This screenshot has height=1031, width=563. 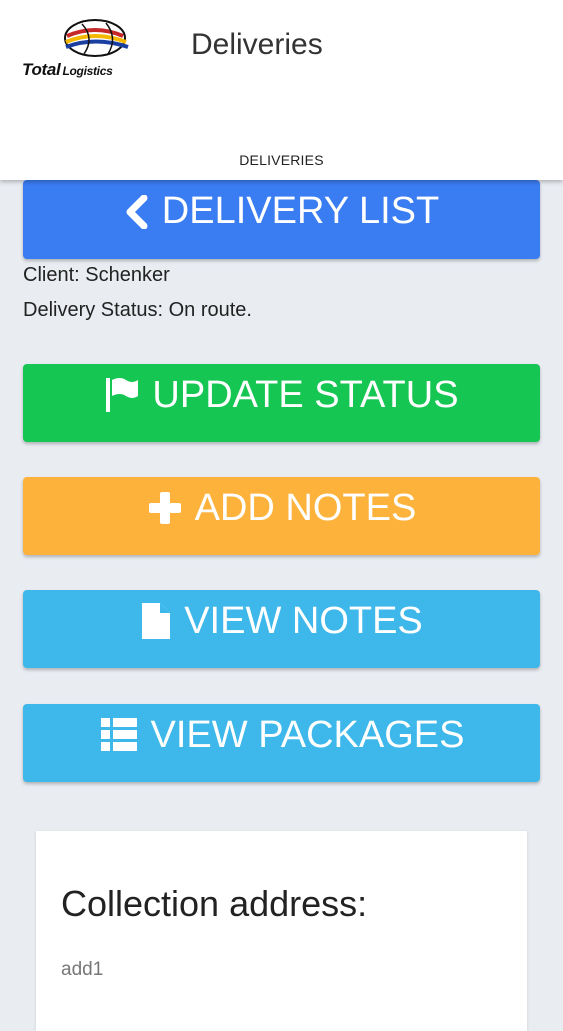 What do you see at coordinates (303, 620) in the screenshot?
I see `view-notes-label: VIEW NOTES` at bounding box center [303, 620].